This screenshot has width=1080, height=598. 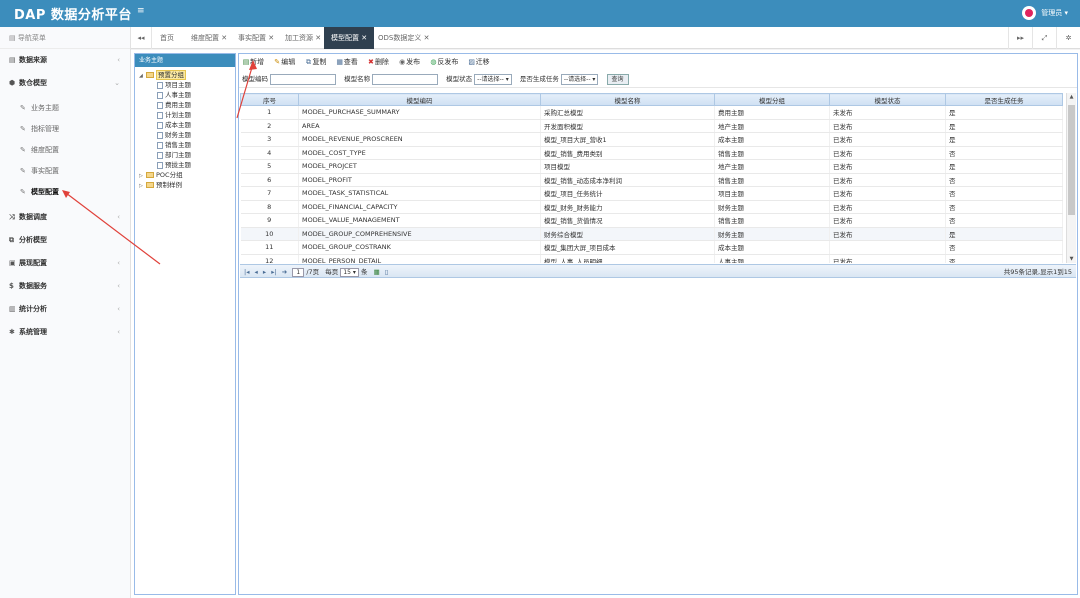 What do you see at coordinates (65, 240) in the screenshot?
I see `sidebar-item-analysis-model: ⧉ 分析模型` at bounding box center [65, 240].